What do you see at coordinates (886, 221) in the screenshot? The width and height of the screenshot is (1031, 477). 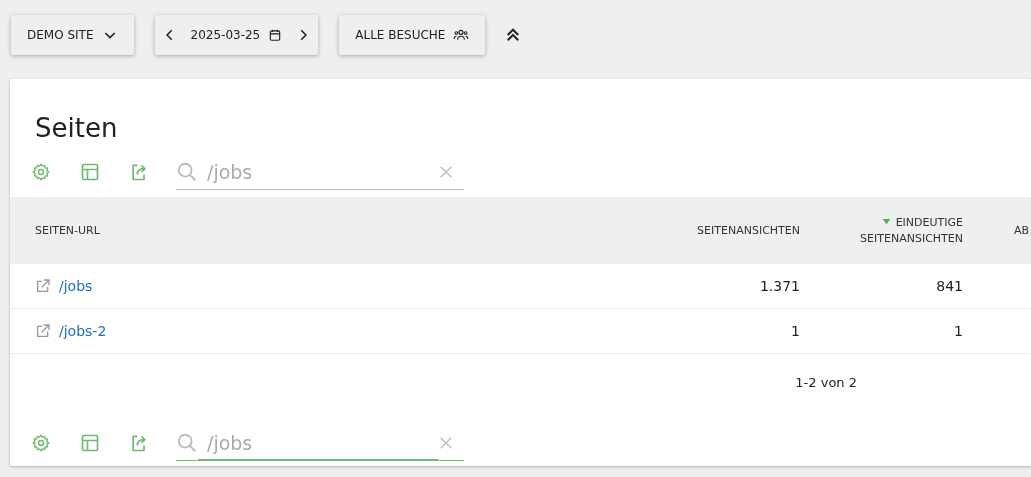 I see `sort-descending-icon` at bounding box center [886, 221].